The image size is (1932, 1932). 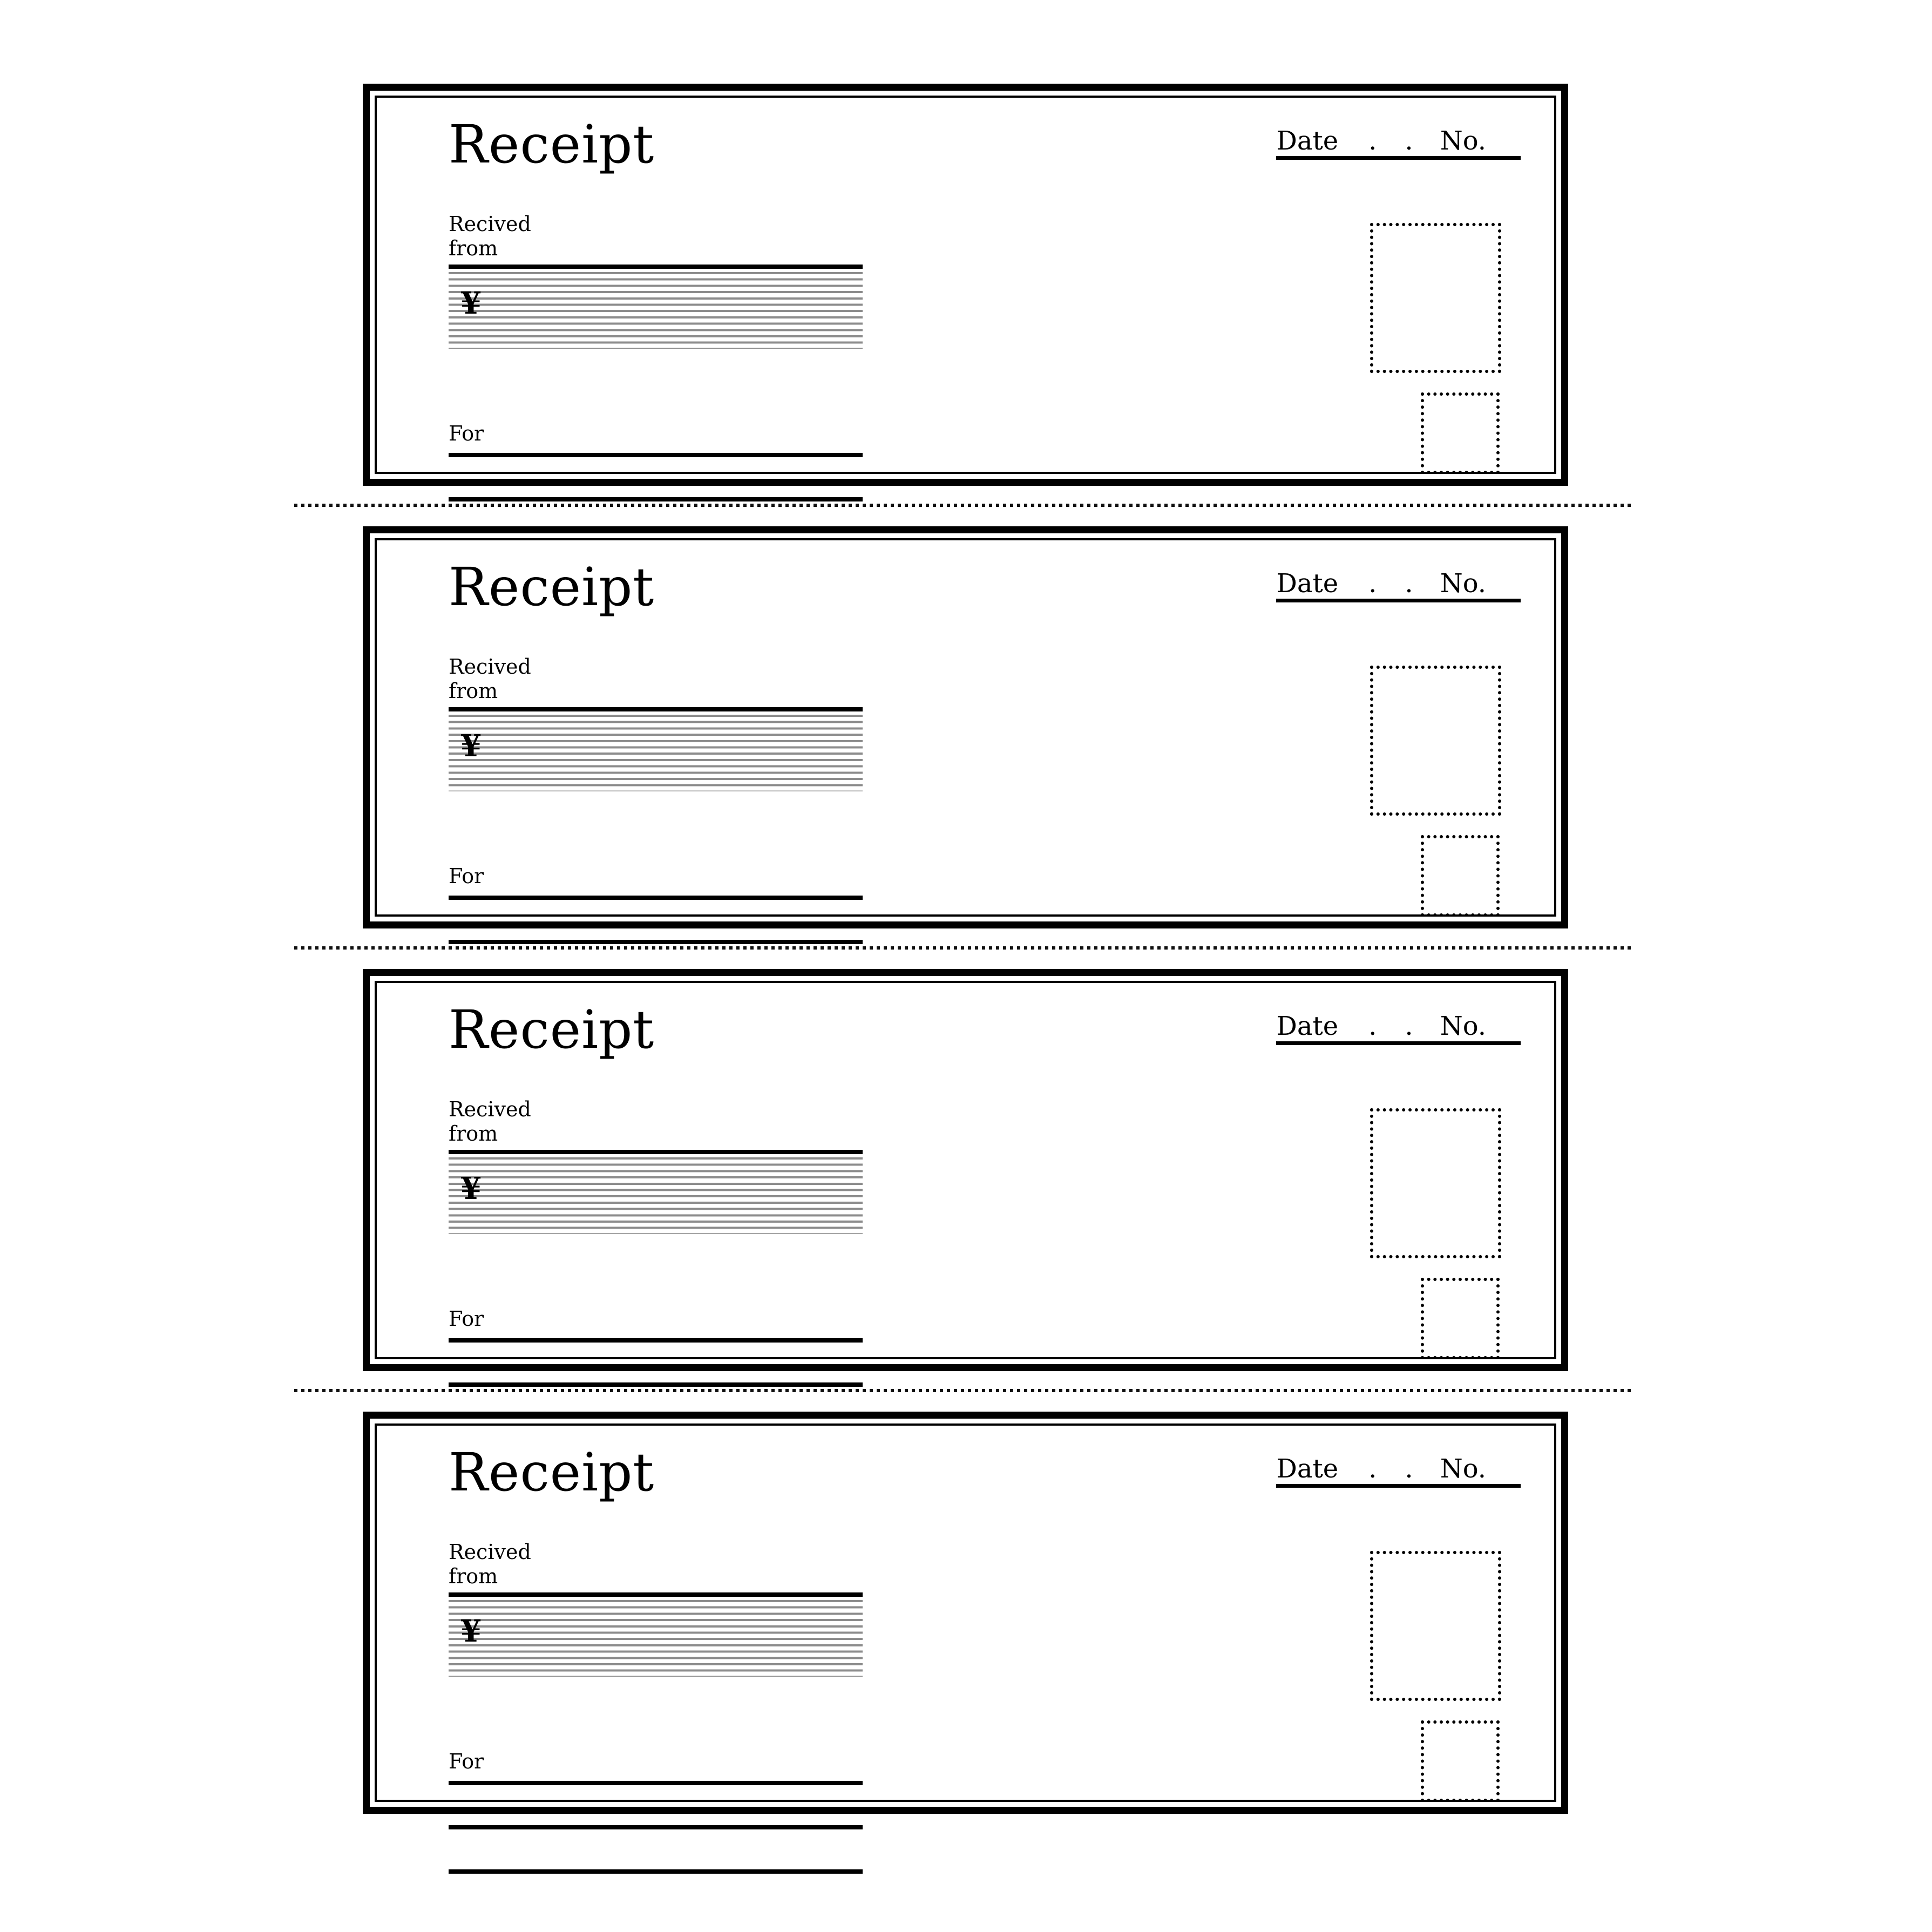 I want to click on received-from-section-2: Recived from ¥, so click(x=656, y=723).